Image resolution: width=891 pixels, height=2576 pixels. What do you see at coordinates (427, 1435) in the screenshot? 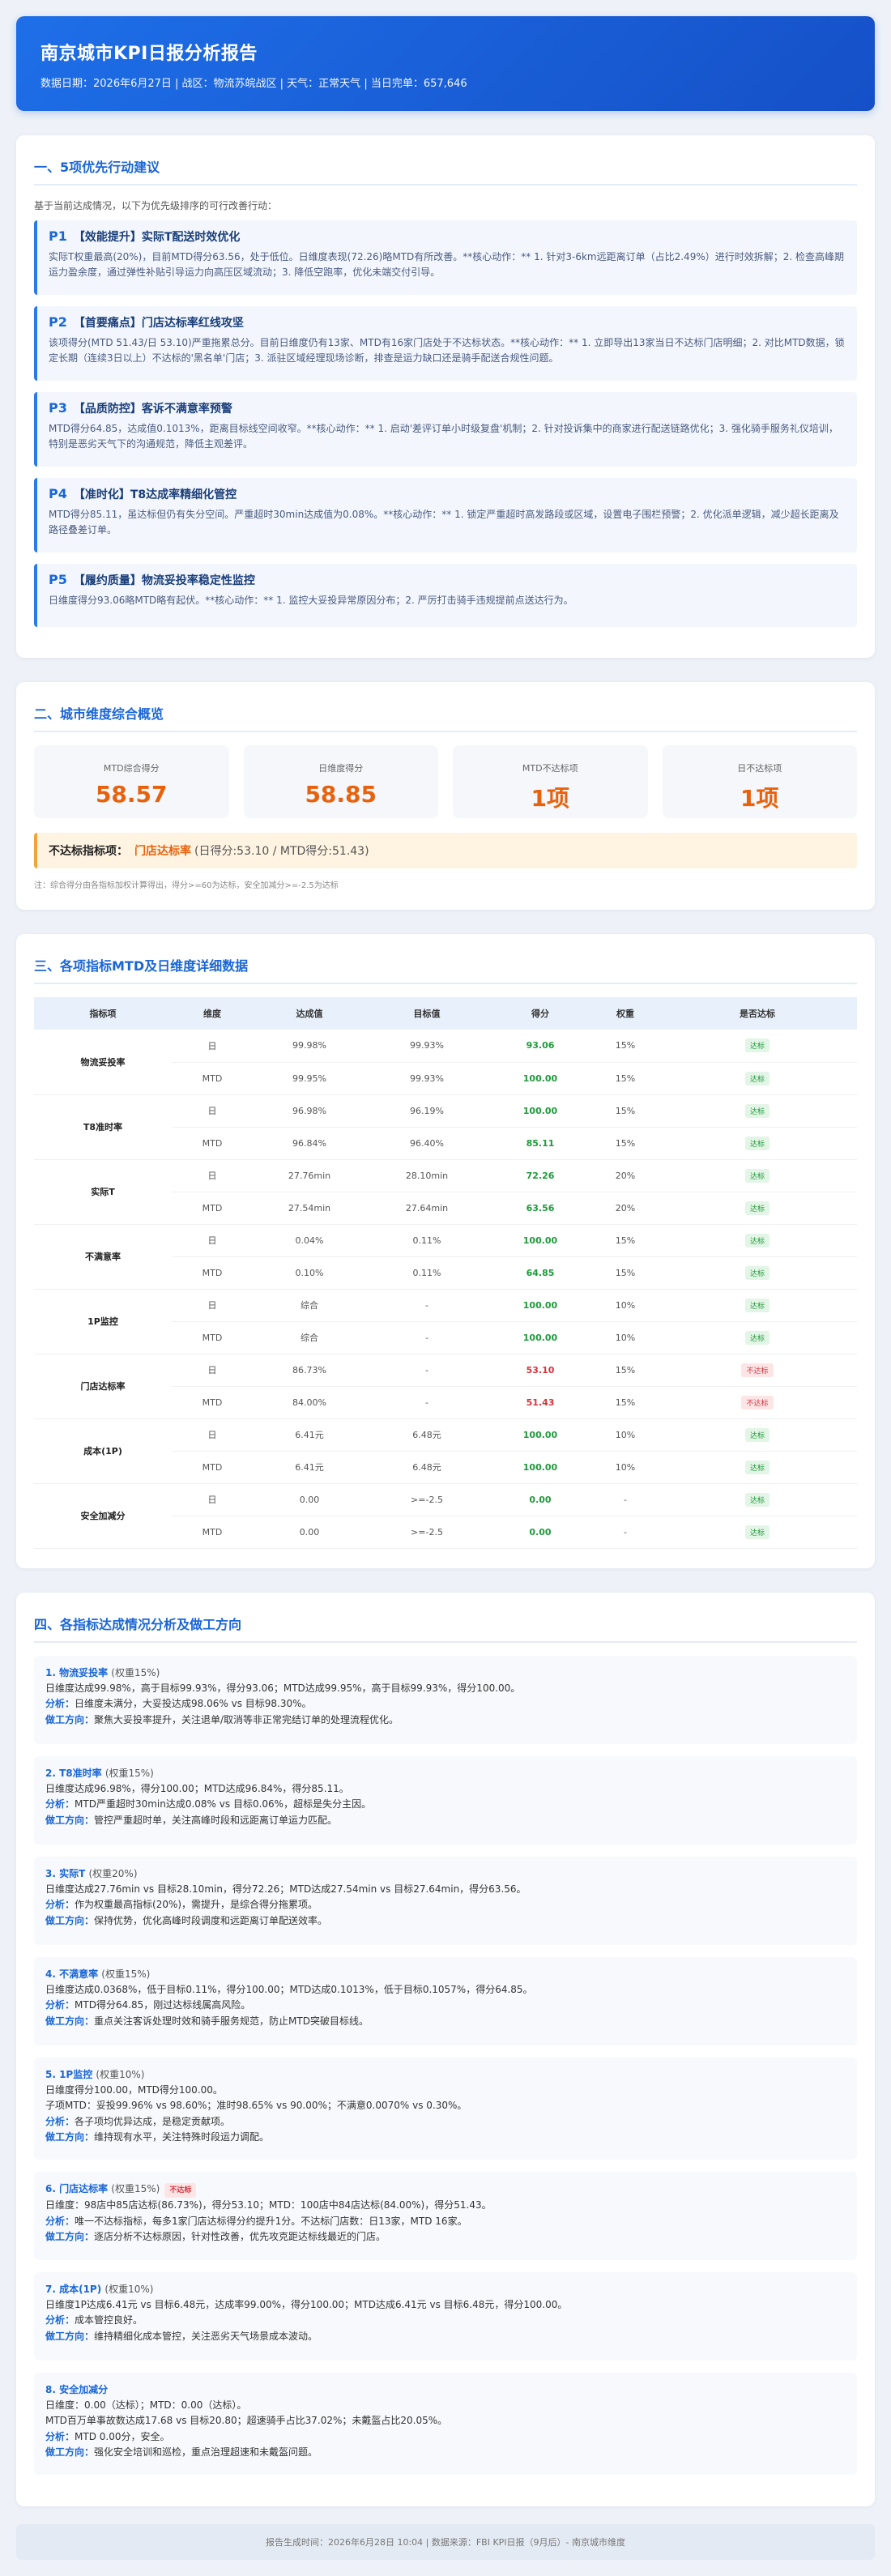
I see `target-cell: 6.48元` at bounding box center [427, 1435].